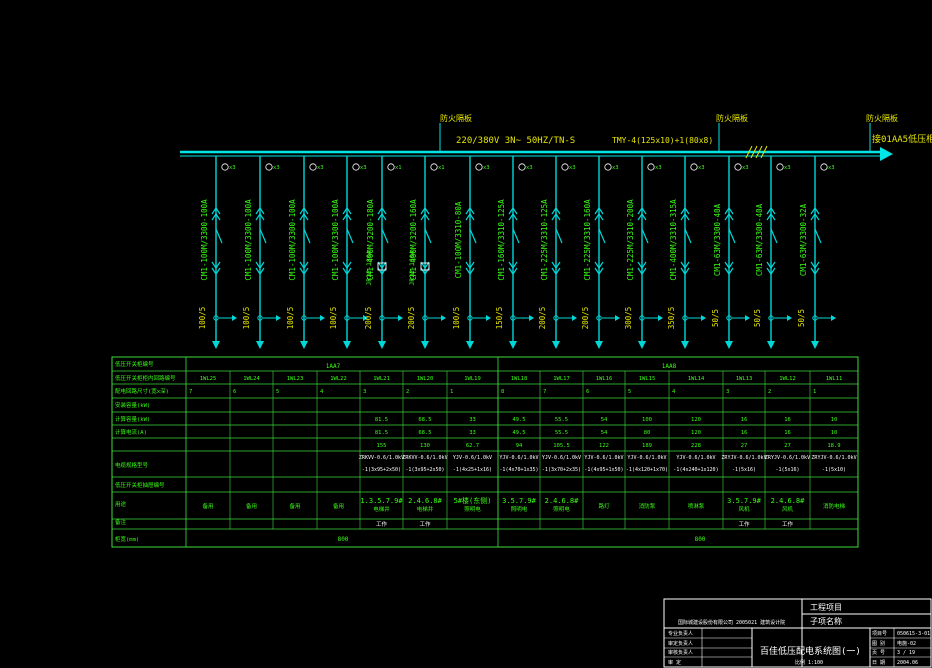 The width and height of the screenshot is (932, 668). Describe the element at coordinates (696, 420) in the screenshot. I see `installed-kw: 120` at that location.